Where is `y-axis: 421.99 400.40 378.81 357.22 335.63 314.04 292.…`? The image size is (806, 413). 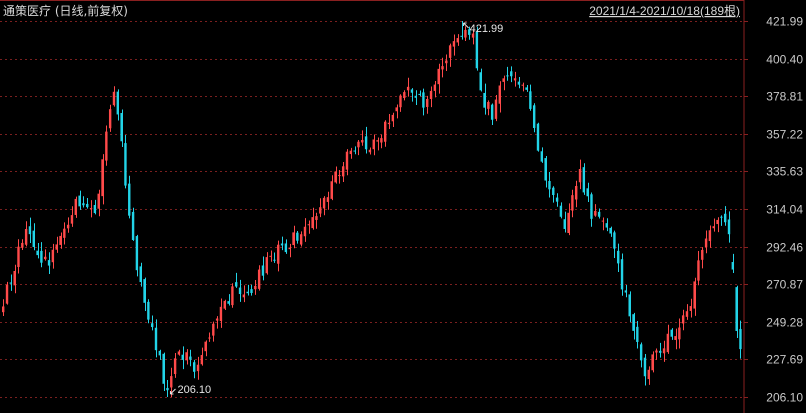
y-axis: 421.99 400.40 378.81 357.22 335.63 314.04 292.… is located at coordinates (773, 210).